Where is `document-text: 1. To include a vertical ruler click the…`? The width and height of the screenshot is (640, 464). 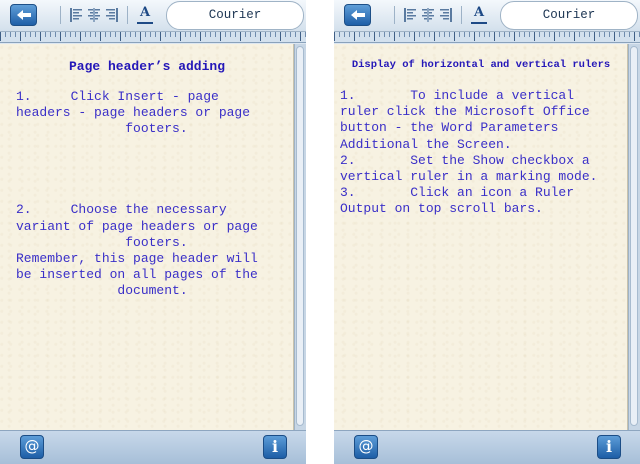 document-text: 1. To include a vertical ruler click the… is located at coordinates (469, 152).